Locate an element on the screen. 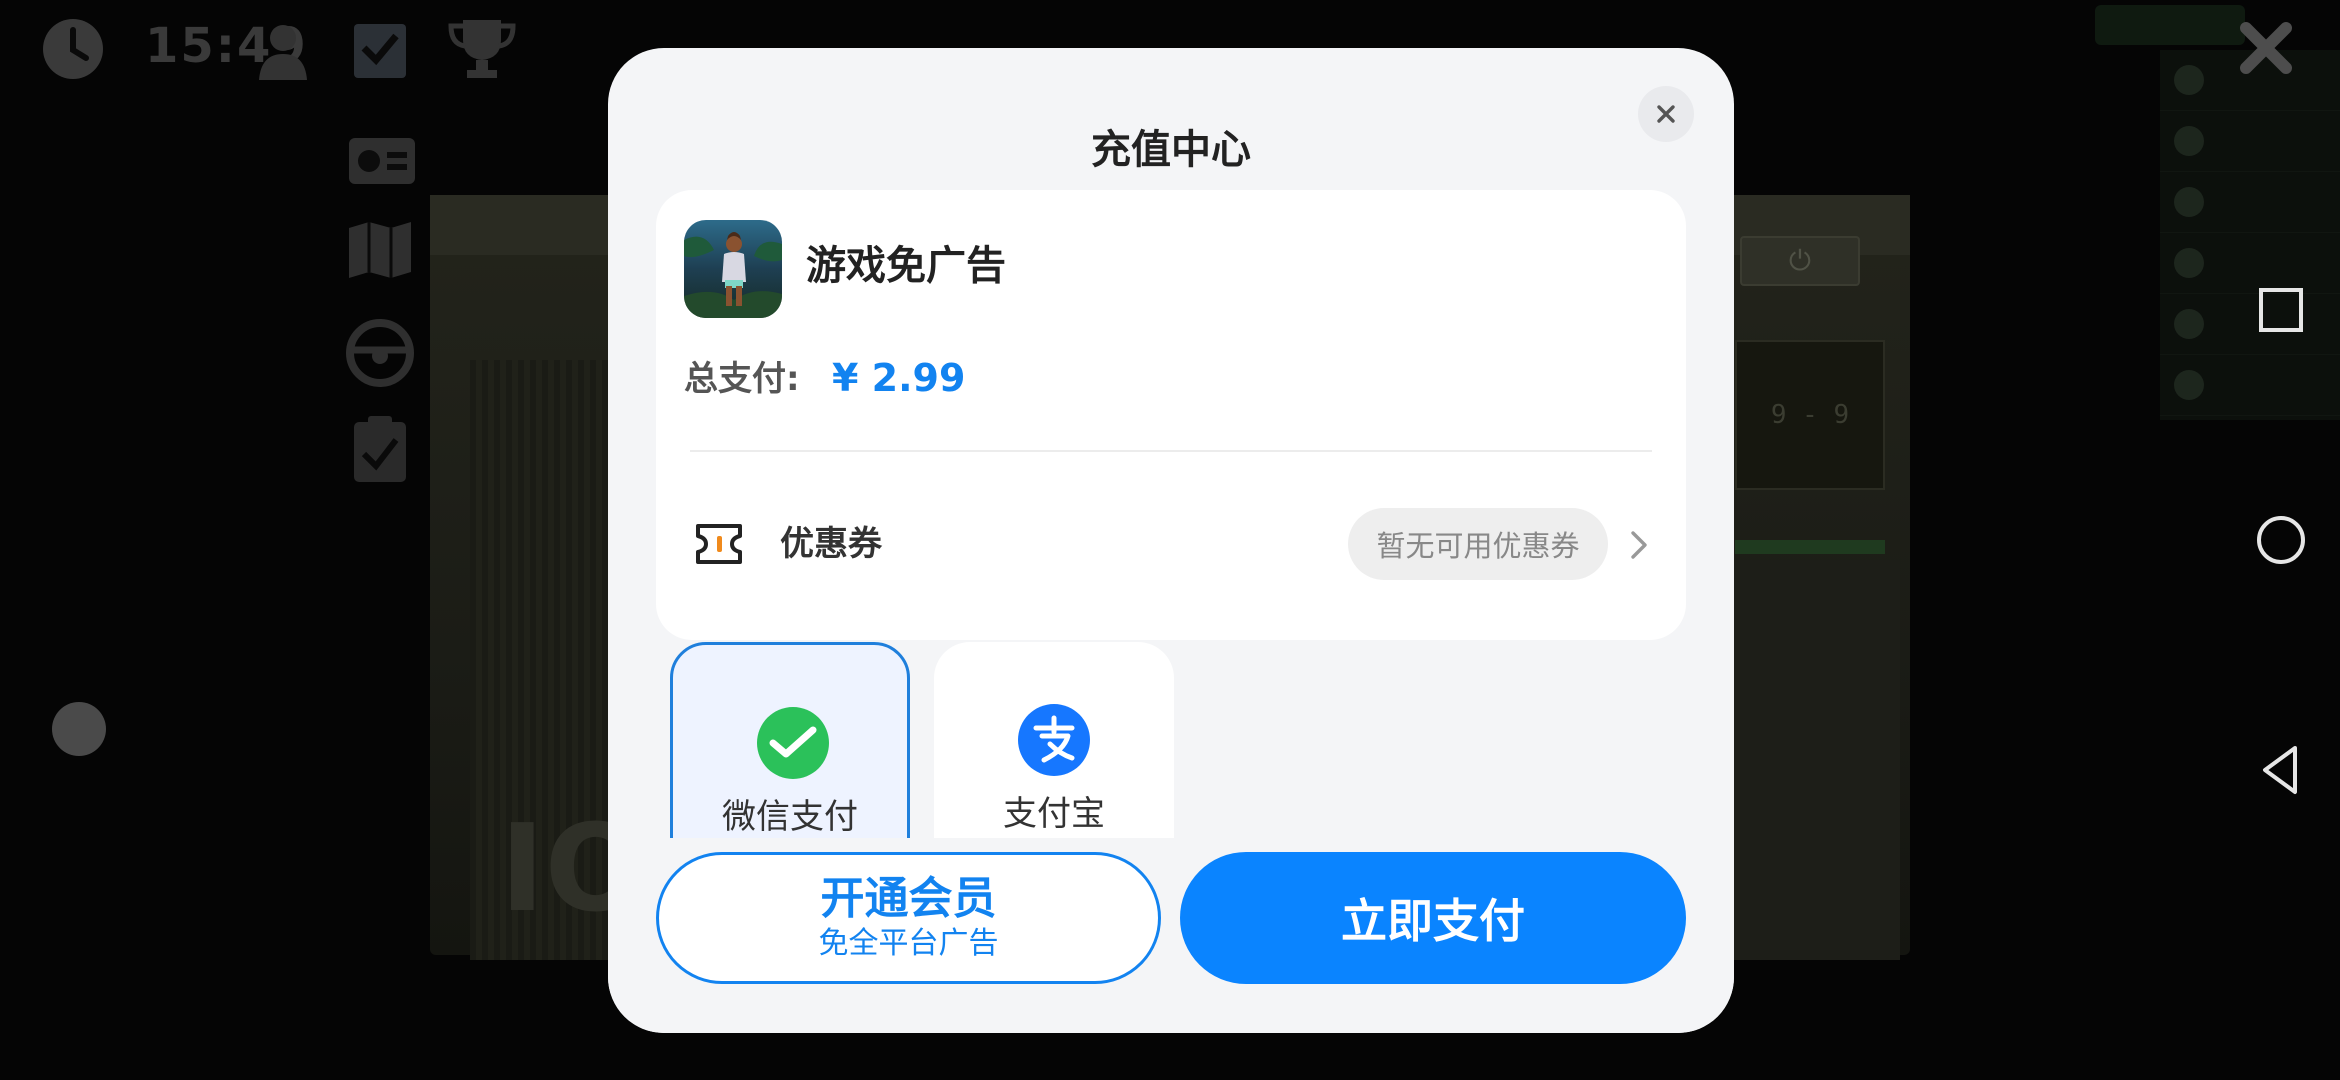 This screenshot has height=1080, width=2340. side-item-list is located at coordinates (2250, 235).